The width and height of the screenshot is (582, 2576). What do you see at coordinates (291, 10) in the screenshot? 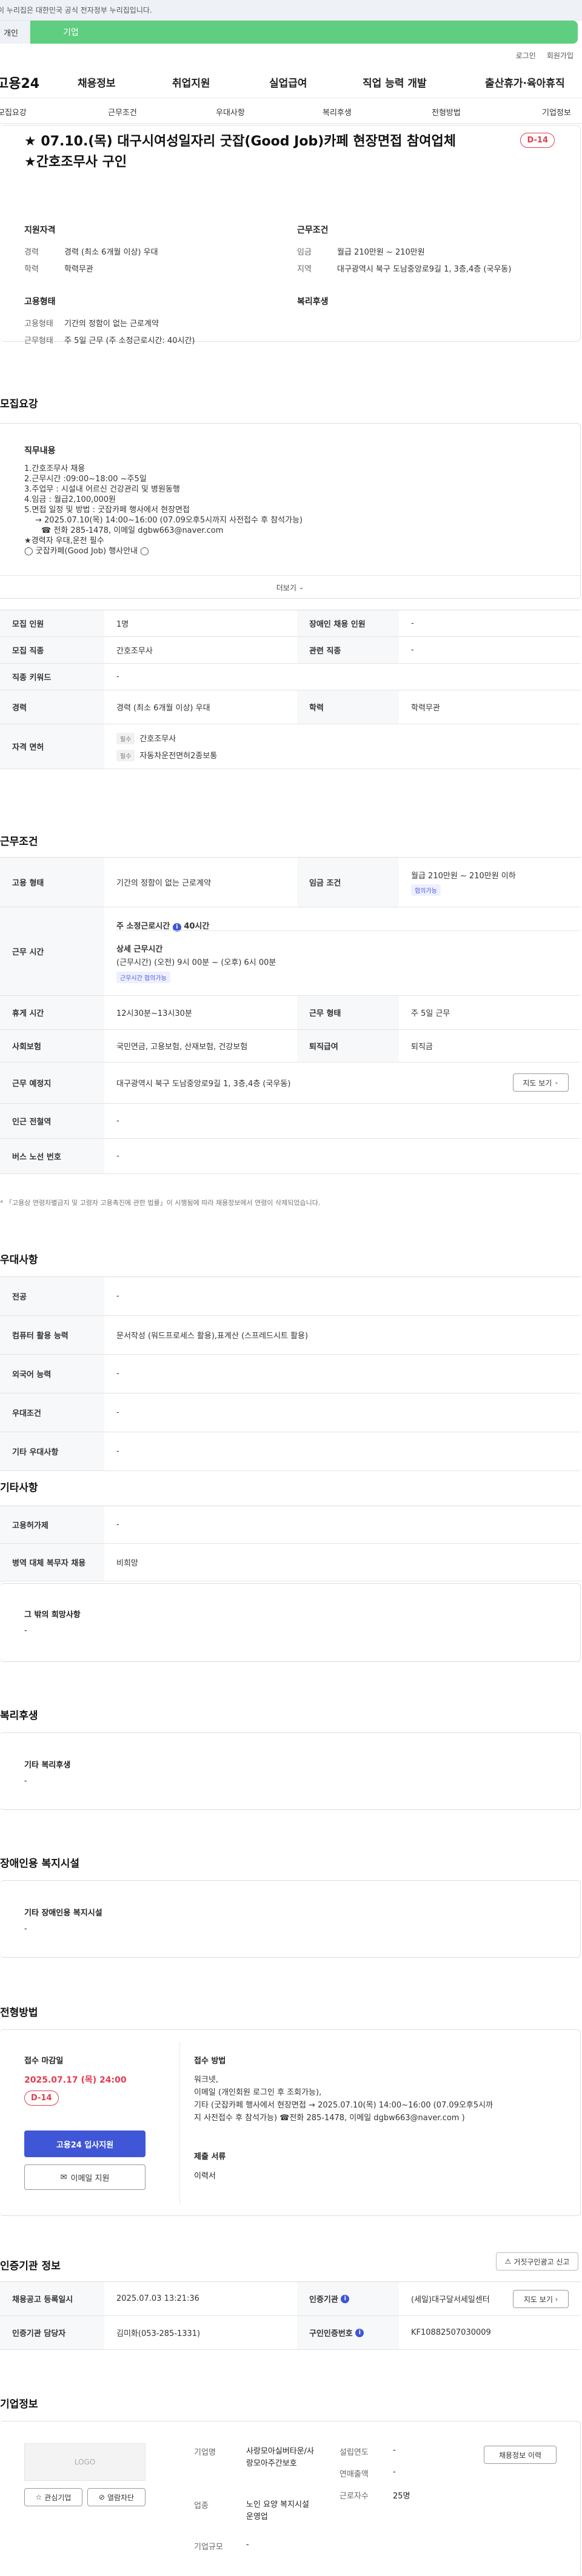
I see `gov-notice-bar: 이 누리집은 대한민국 공식 전자정부 누리집입니다.` at bounding box center [291, 10].